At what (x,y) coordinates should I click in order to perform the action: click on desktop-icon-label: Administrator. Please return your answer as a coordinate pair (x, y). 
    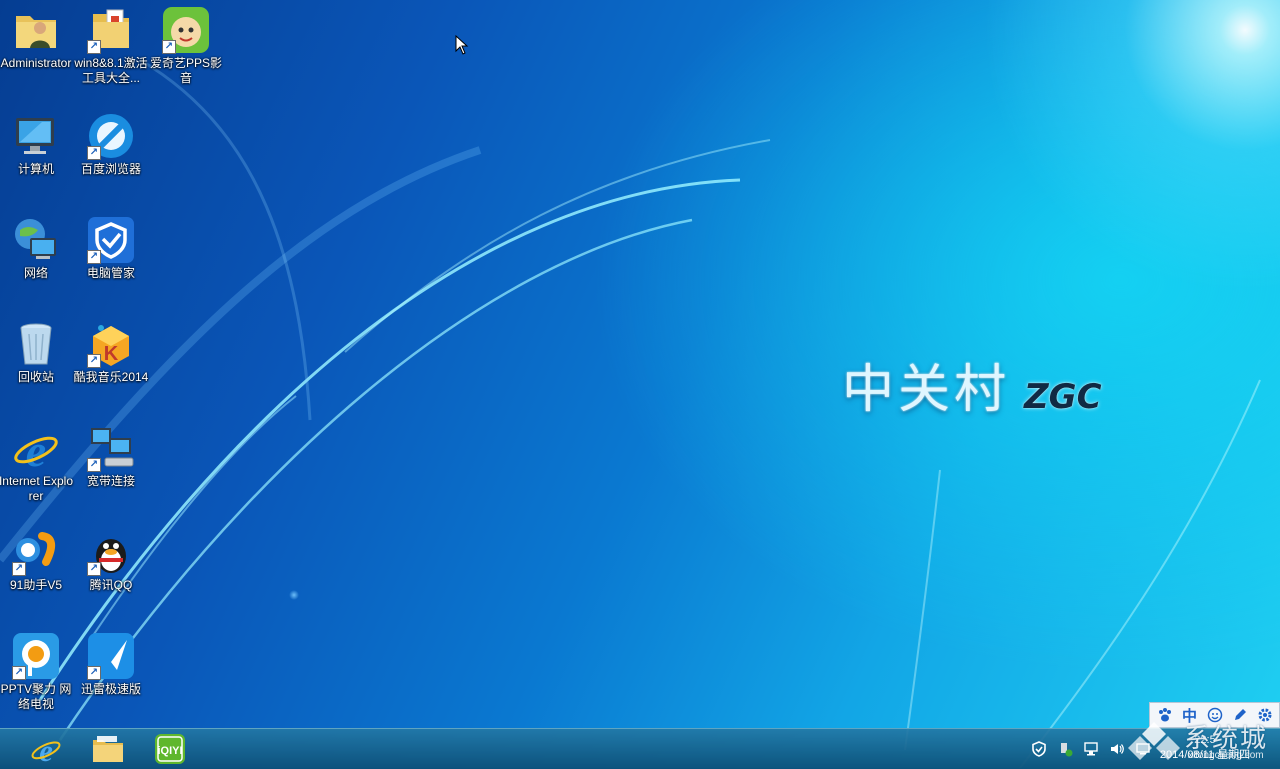
    Looking at the image, I should click on (36, 63).